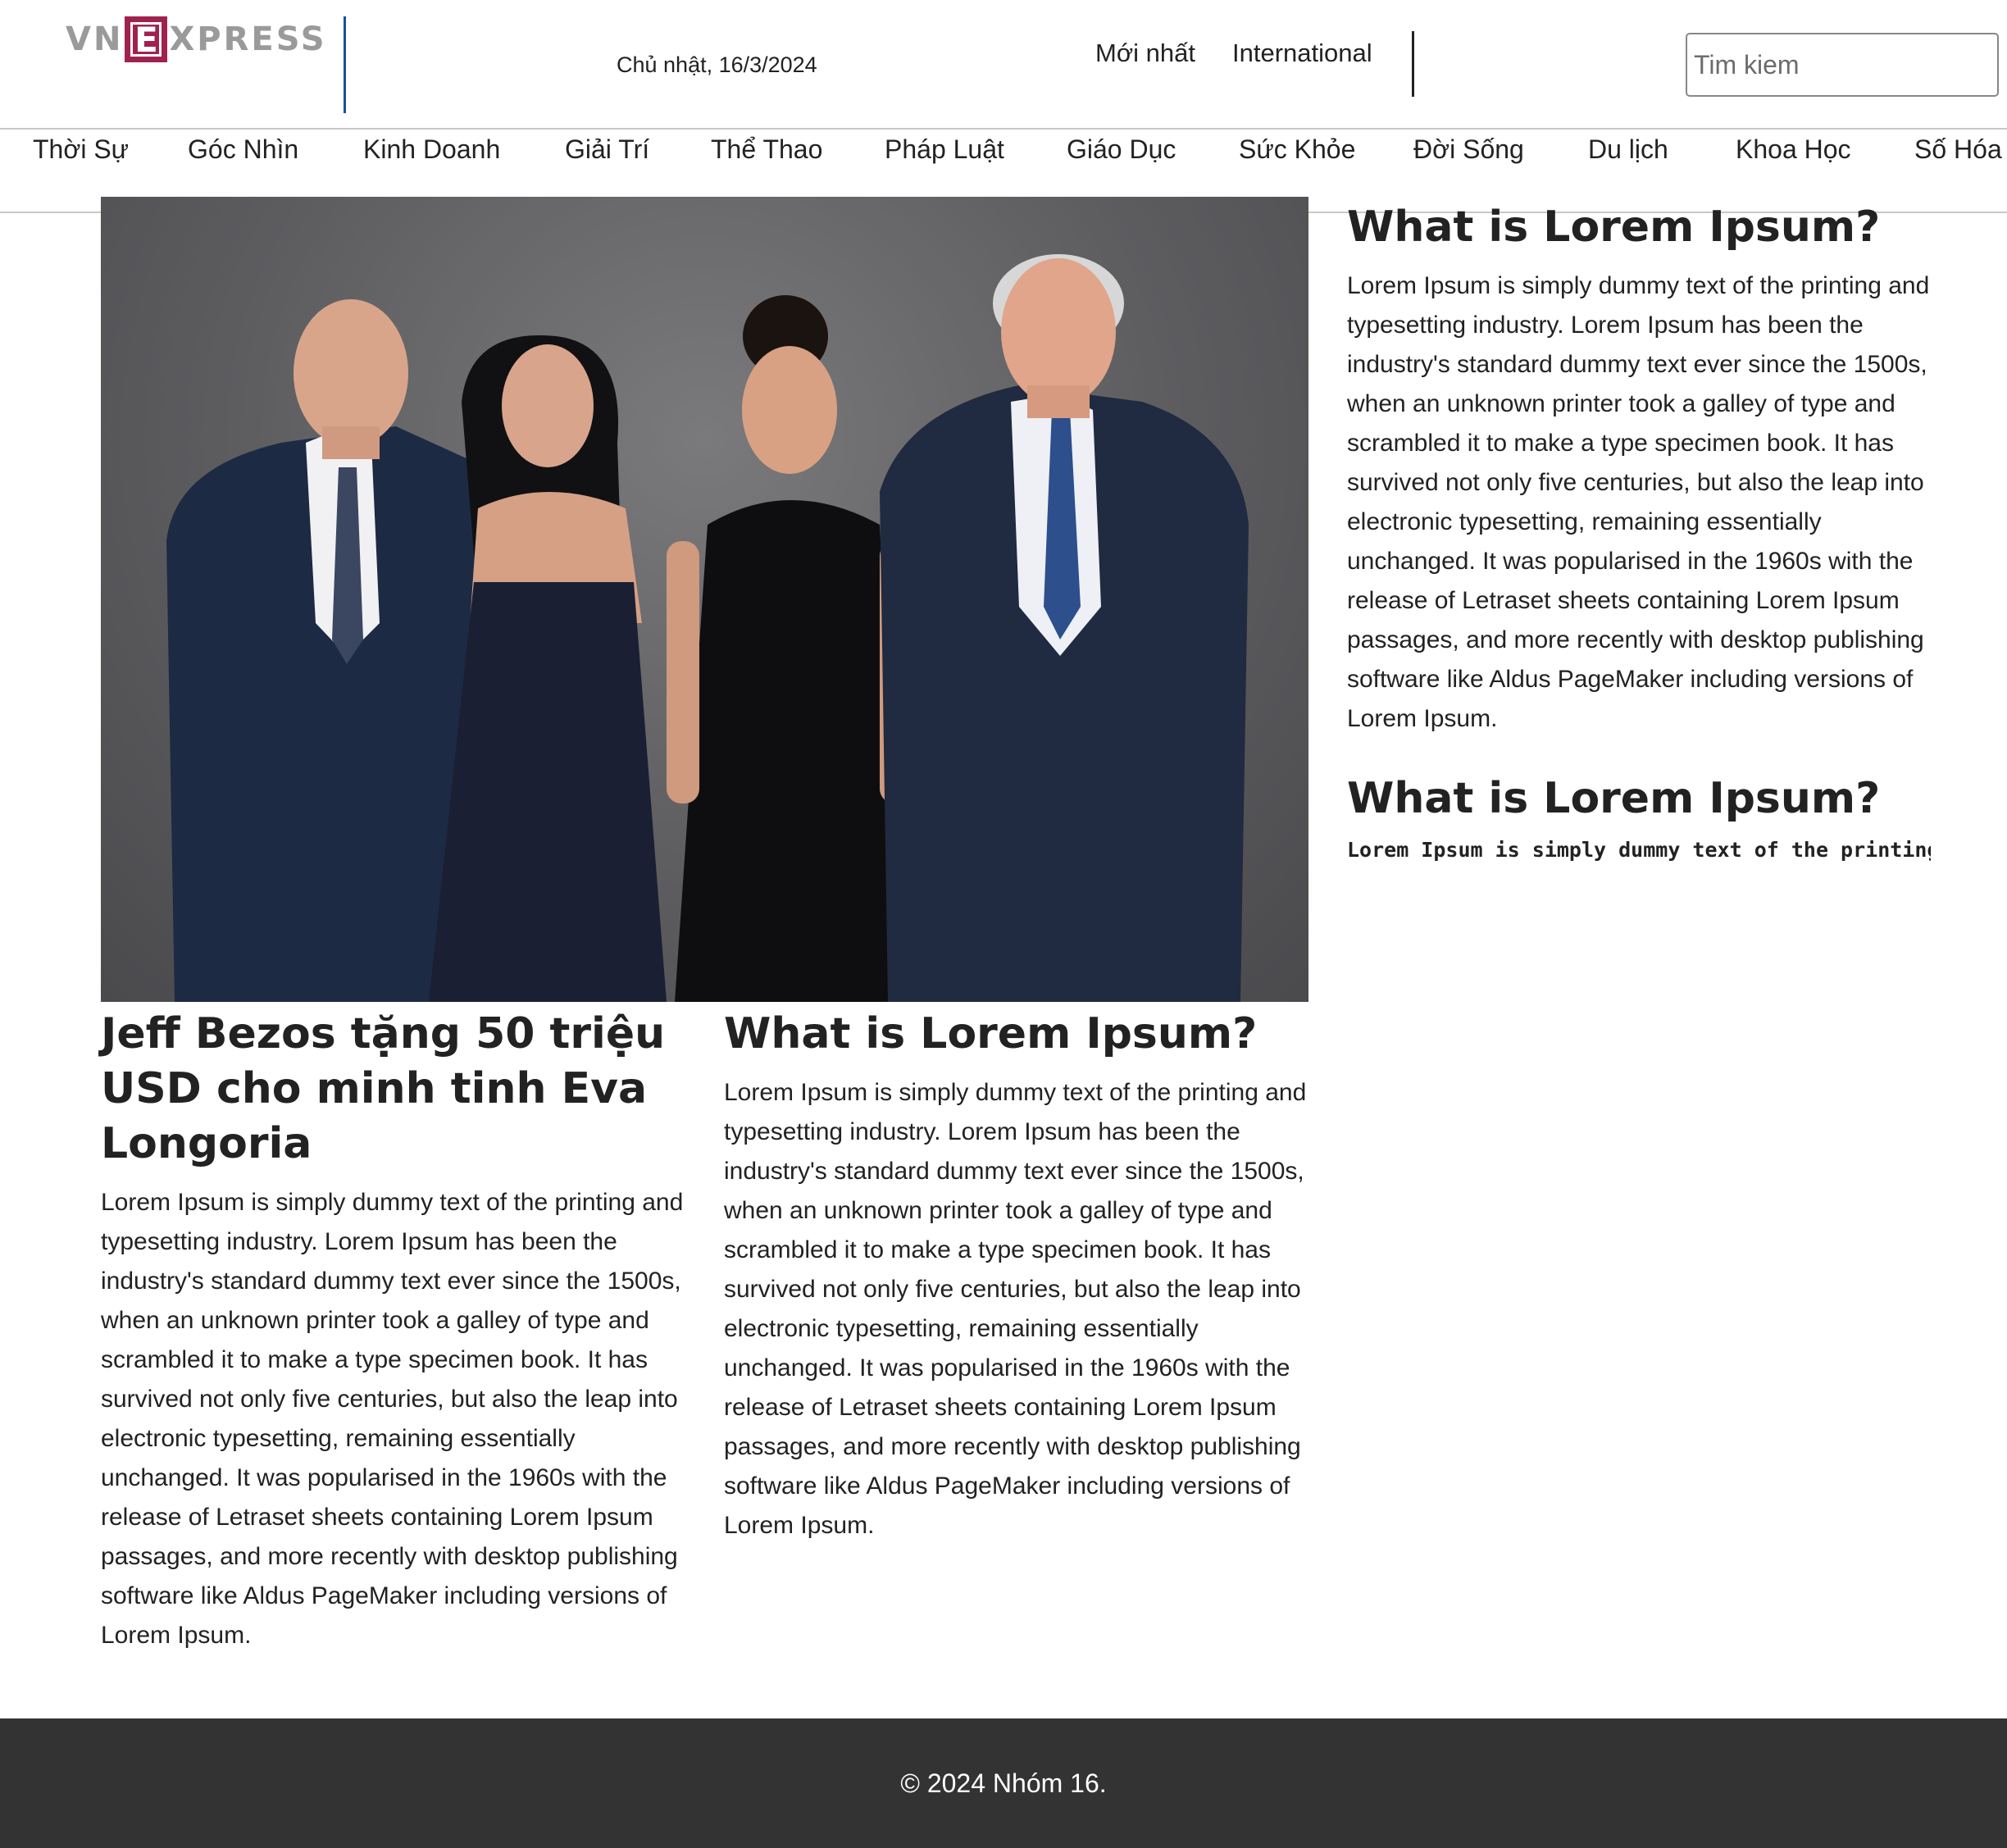 This screenshot has height=1848, width=2007. What do you see at coordinates (1628, 149) in the screenshot?
I see `nav-item-du-lich: Du lịch` at bounding box center [1628, 149].